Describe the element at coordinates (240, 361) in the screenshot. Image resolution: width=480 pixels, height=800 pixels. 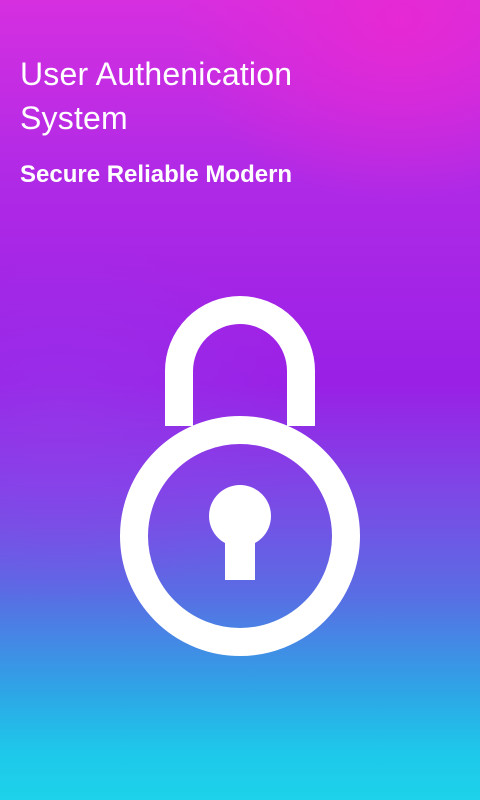
I see `lock-shackle` at that location.